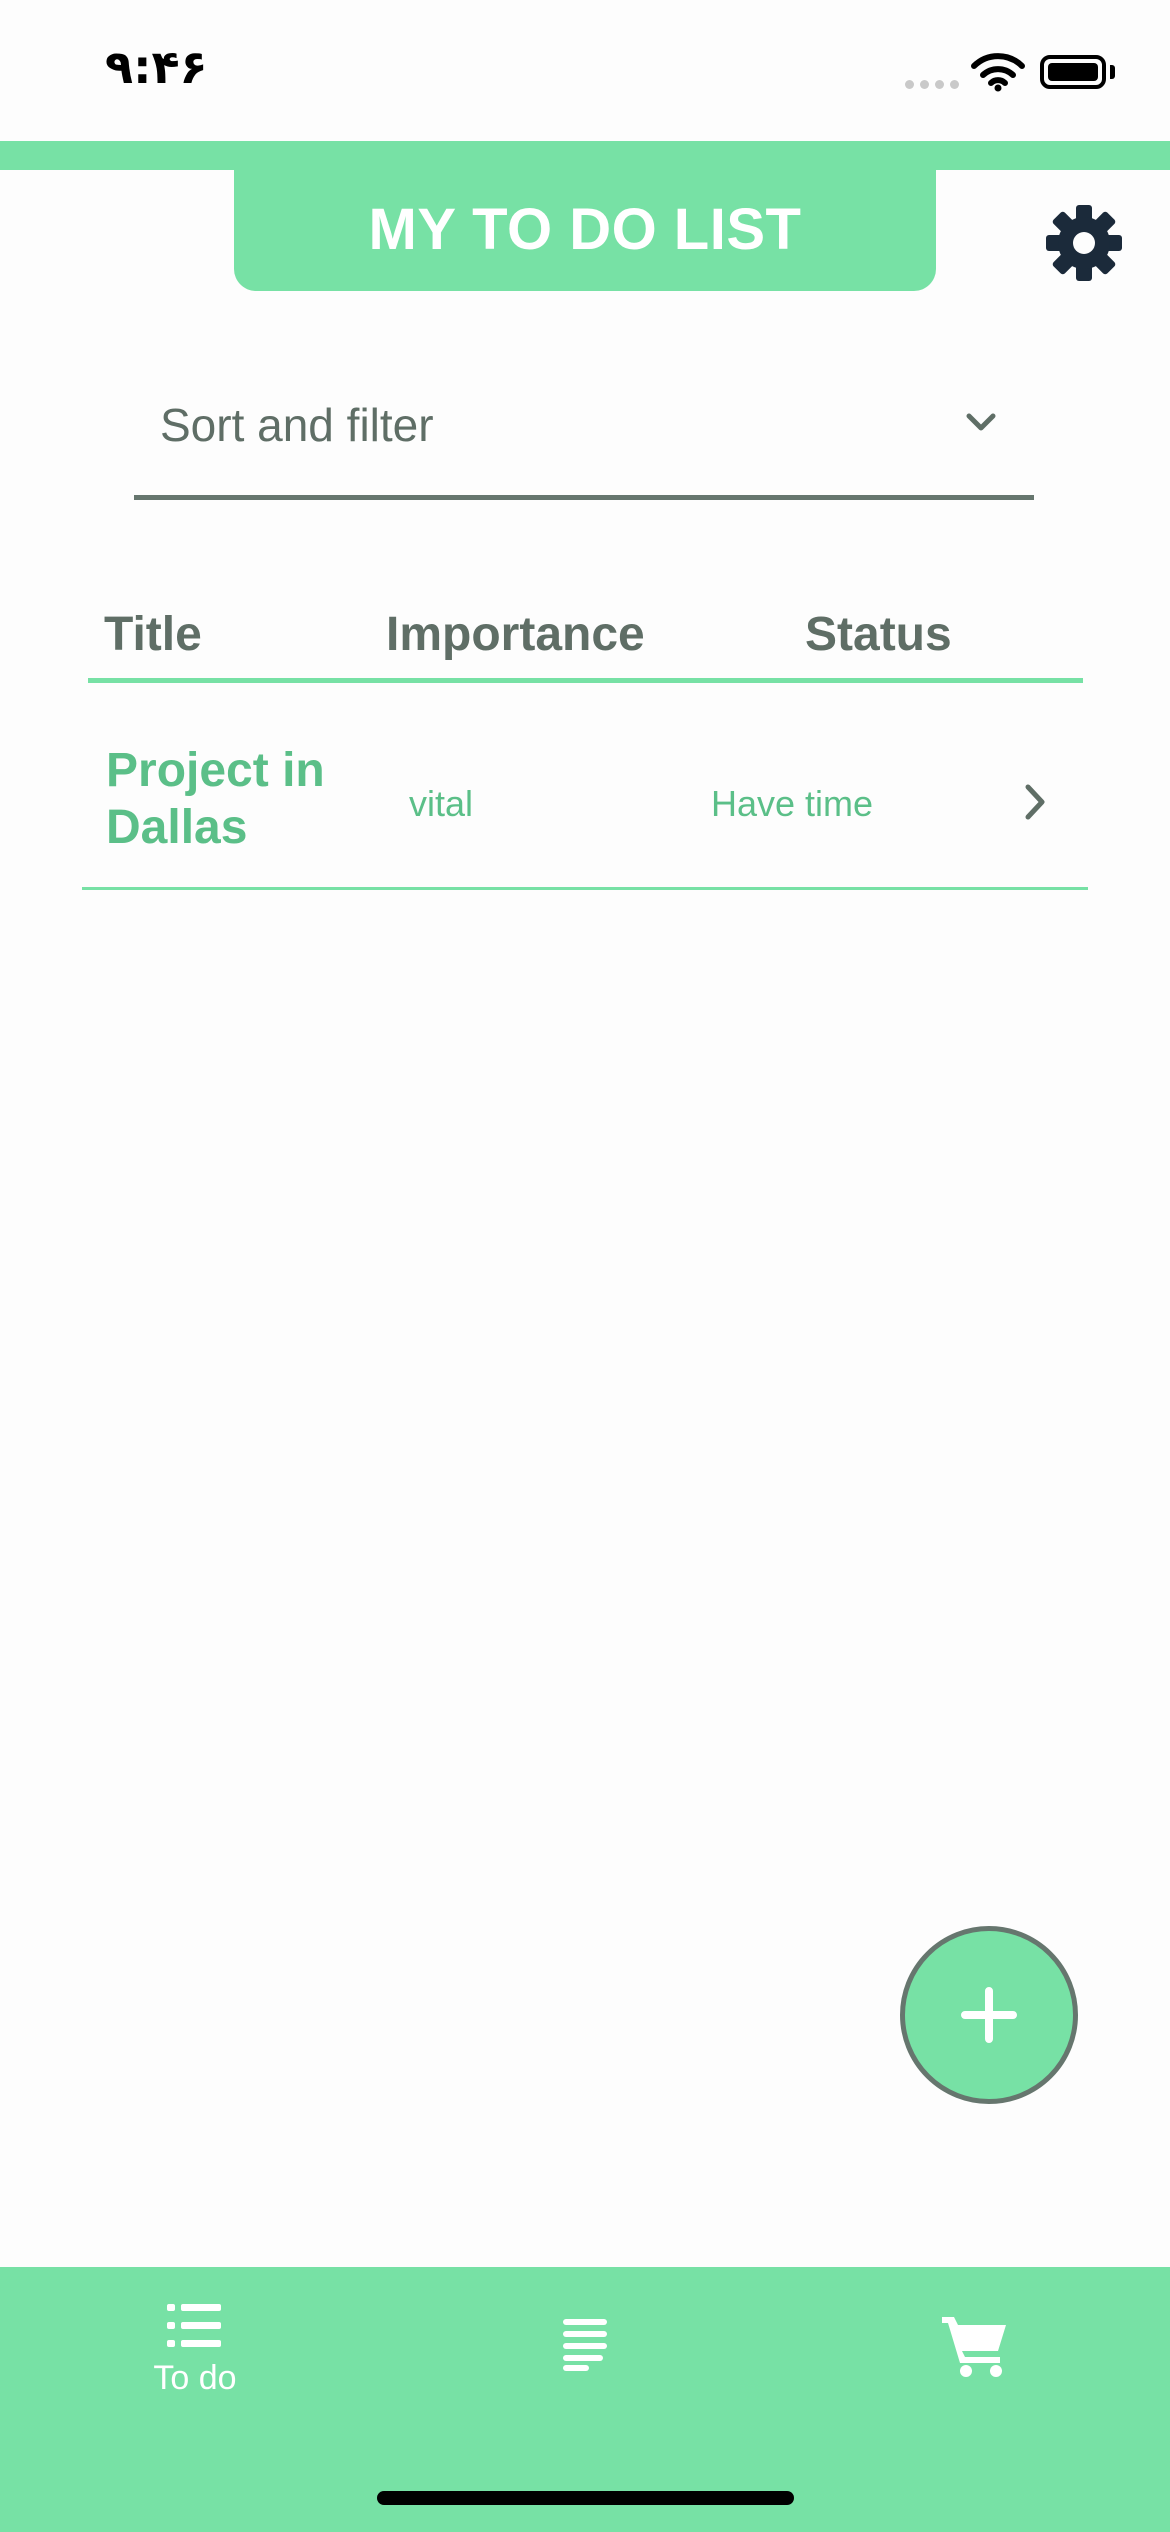 The width and height of the screenshot is (1170, 2532). I want to click on chevron-right-icon, so click(1035, 802).